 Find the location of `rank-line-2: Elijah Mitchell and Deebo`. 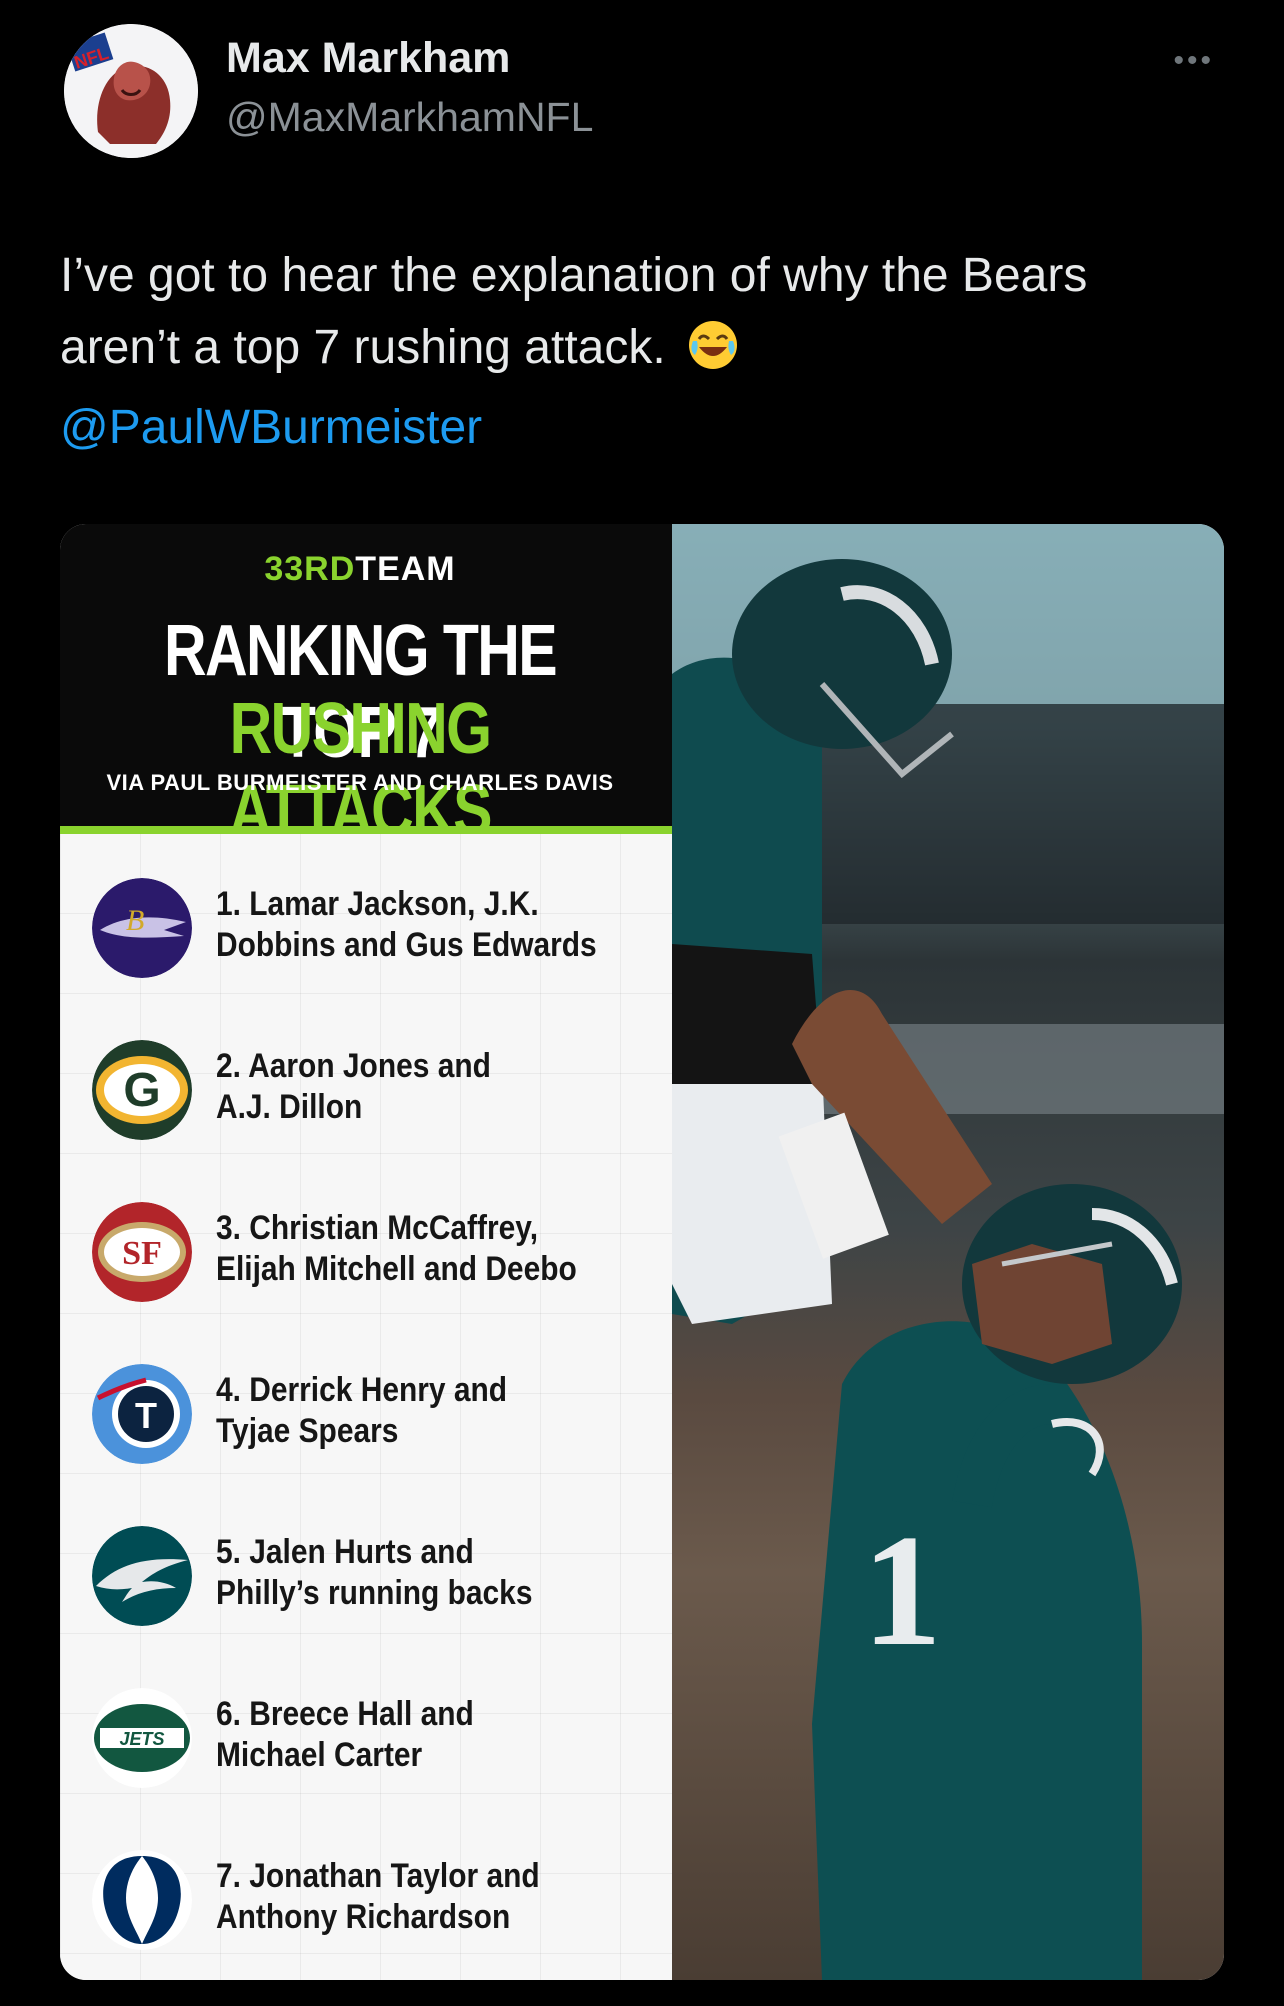

rank-line-2: Elijah Mitchell and Deebo is located at coordinates (396, 1269).